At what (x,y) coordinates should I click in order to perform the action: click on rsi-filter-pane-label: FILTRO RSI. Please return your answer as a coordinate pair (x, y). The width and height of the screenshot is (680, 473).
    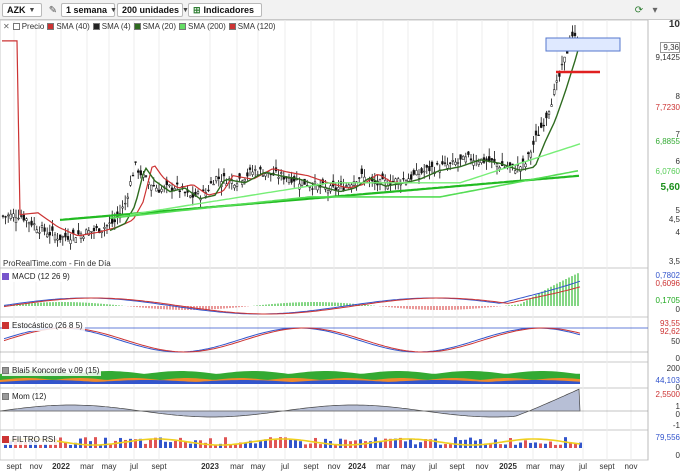
    Looking at the image, I should click on (30, 439).